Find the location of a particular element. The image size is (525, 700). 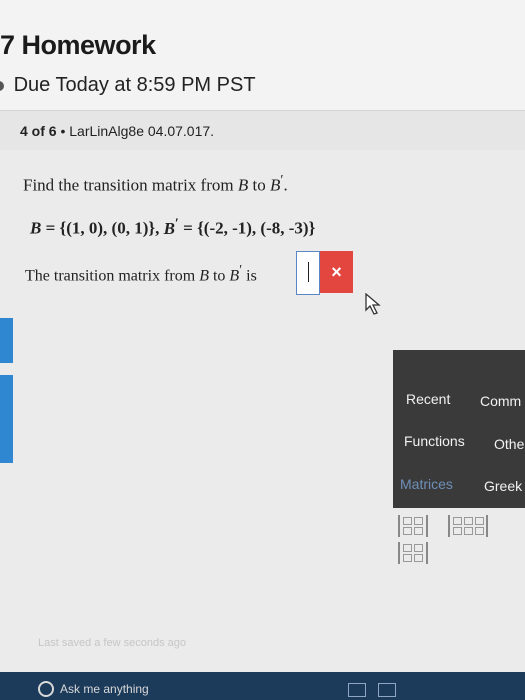

matrix-2x3-icon is located at coordinates (468, 526).